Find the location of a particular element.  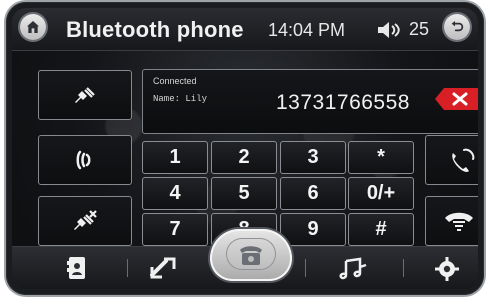

settings-button is located at coordinates (447, 269).